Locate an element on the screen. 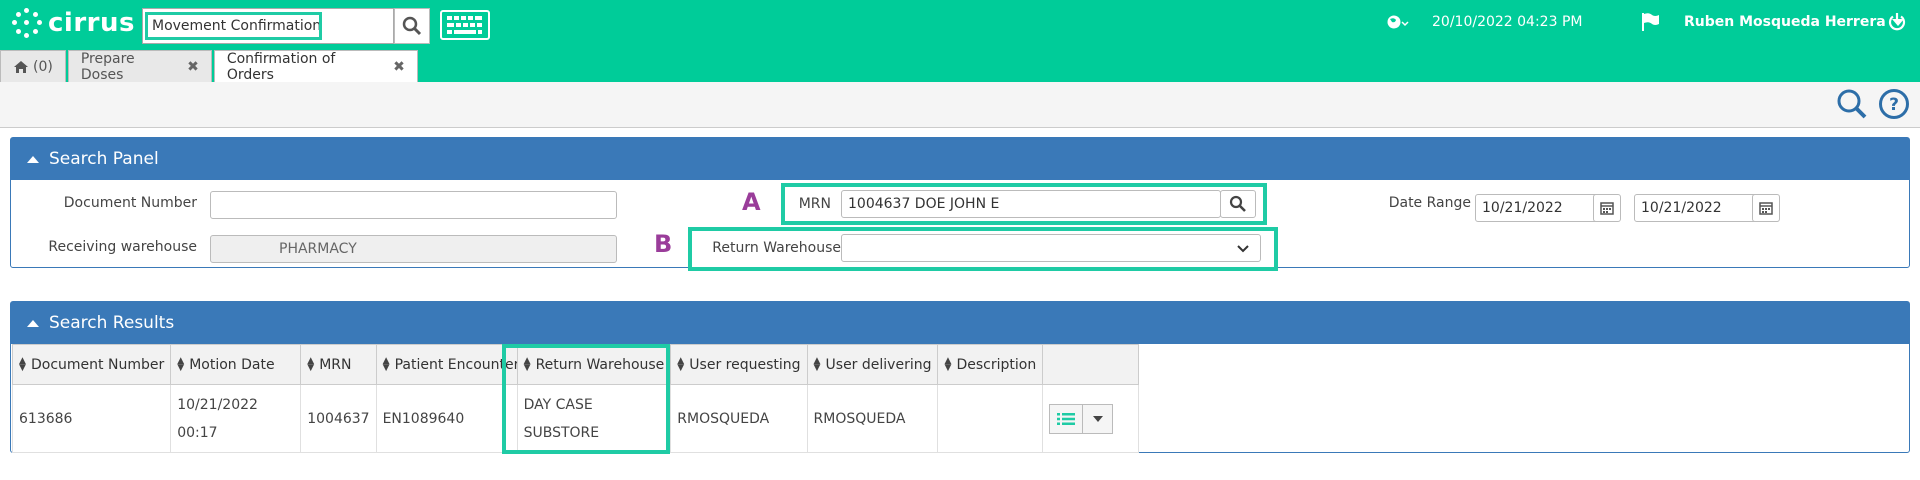 The height and width of the screenshot is (480, 1920). global-search-input is located at coordinates (233, 26).